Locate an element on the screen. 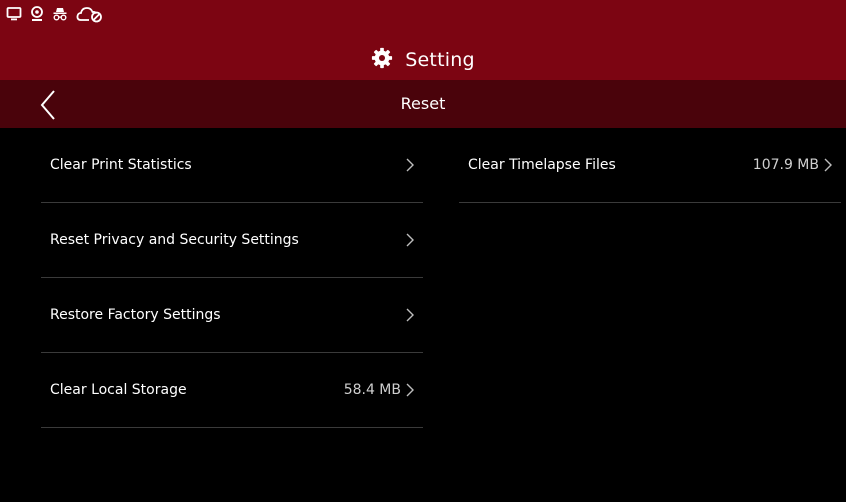  monitor-icon is located at coordinates (14, 14).